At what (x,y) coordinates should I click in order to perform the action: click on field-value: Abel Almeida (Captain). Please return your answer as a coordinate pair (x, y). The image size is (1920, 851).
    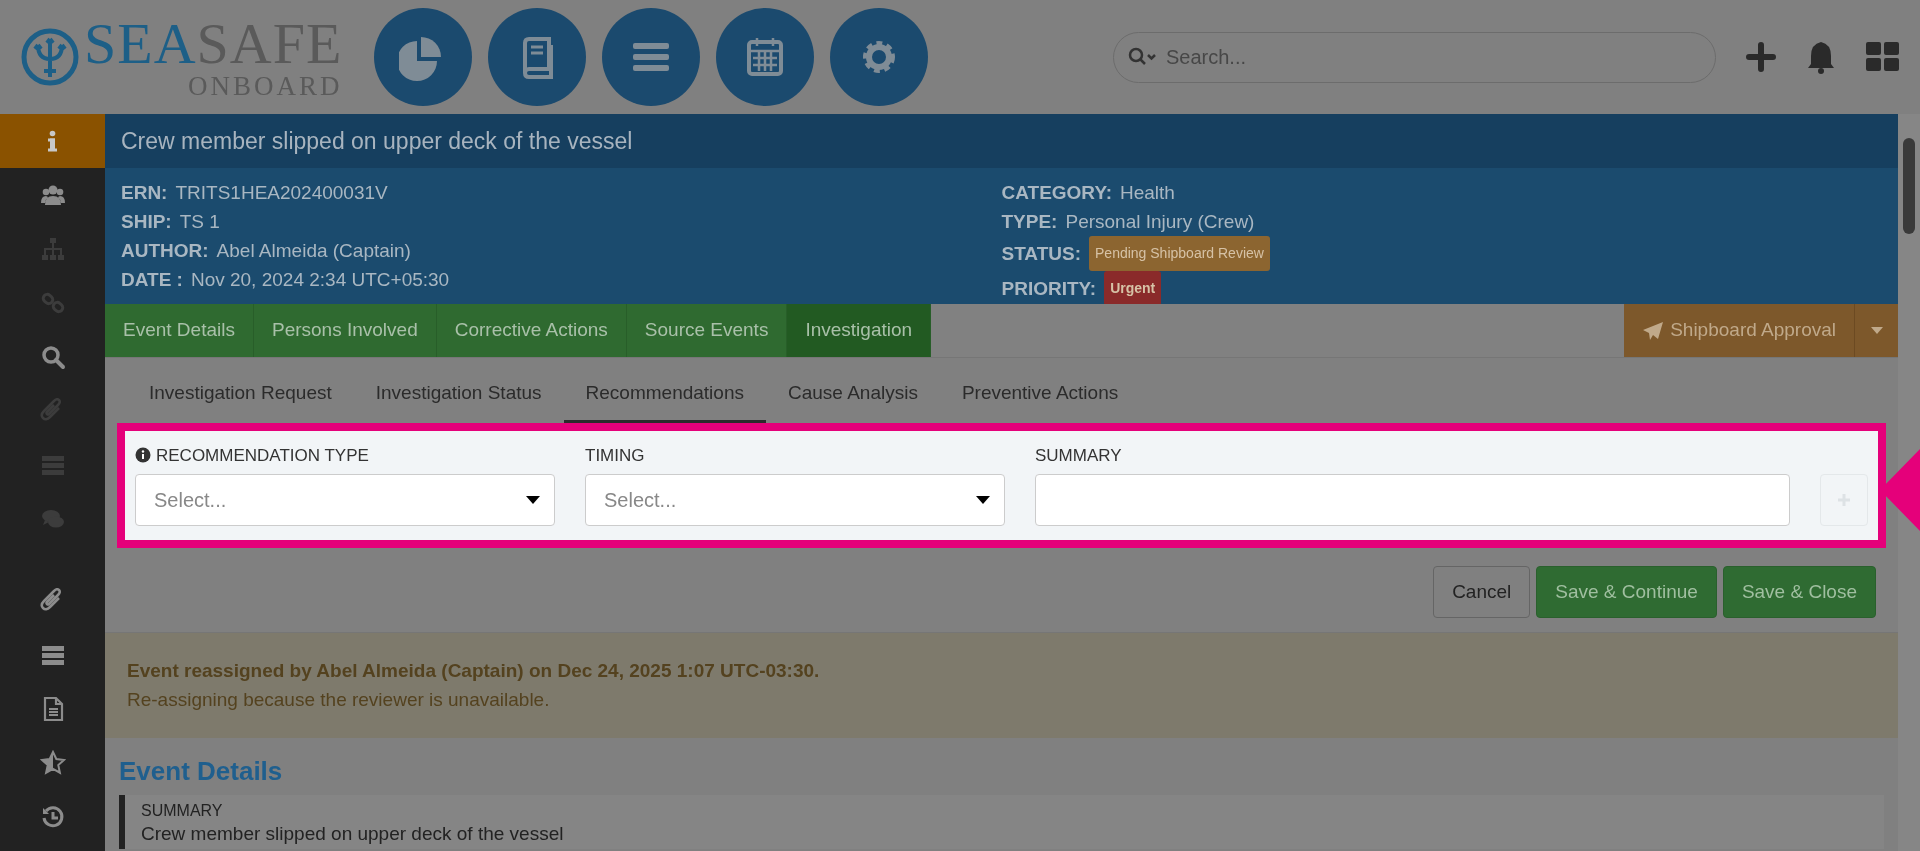
    Looking at the image, I should click on (313, 251).